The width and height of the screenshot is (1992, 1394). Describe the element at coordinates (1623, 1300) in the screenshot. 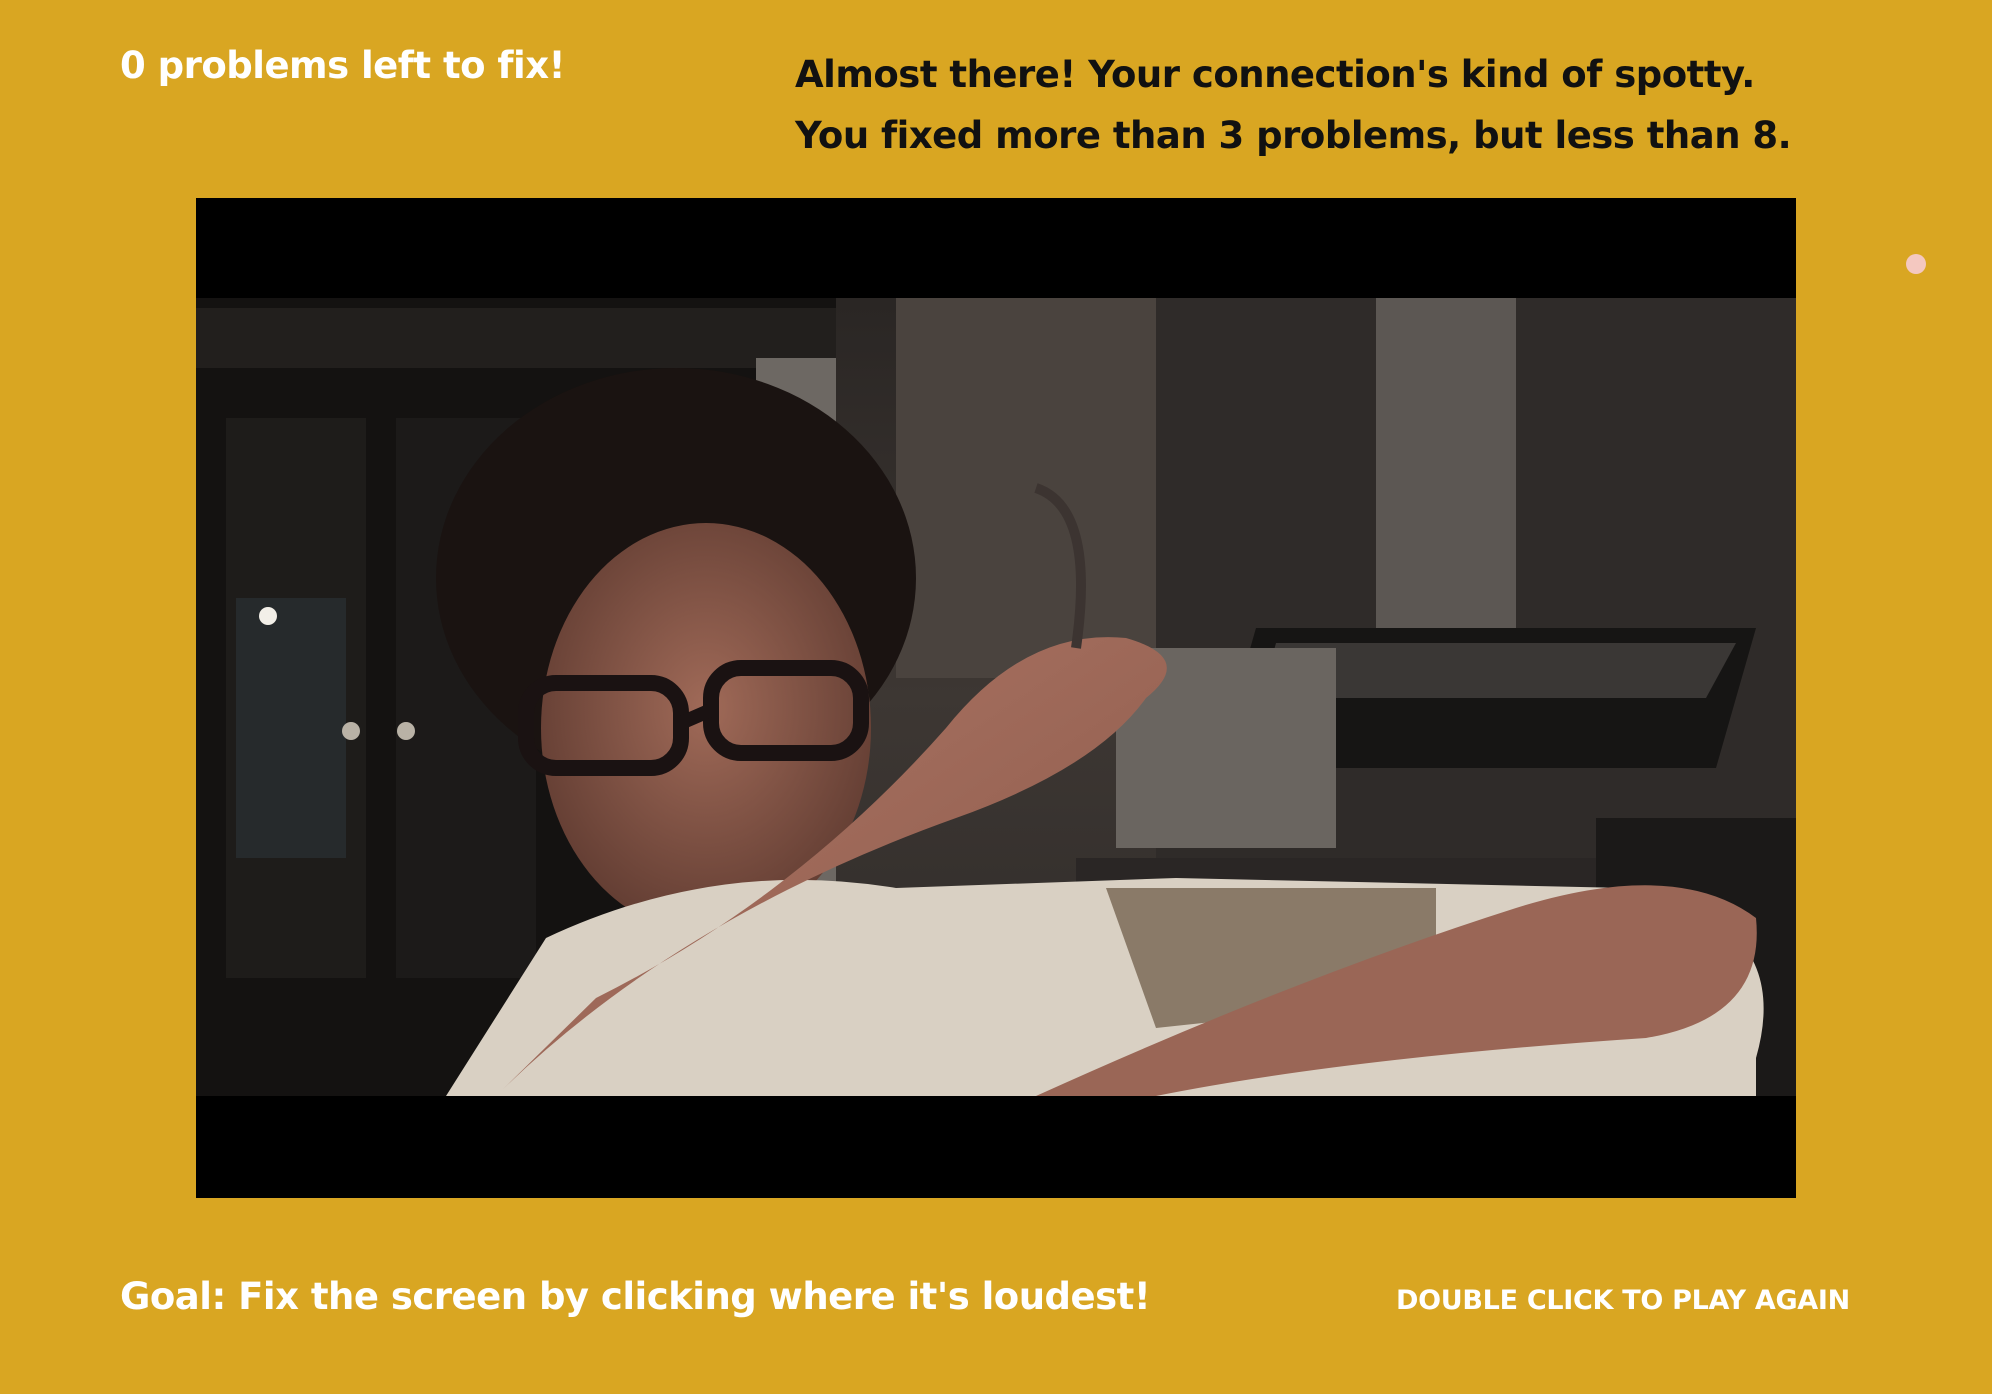

I see `play-again-button: DOUBLE CLICK TO PLAY AGAIN` at that location.